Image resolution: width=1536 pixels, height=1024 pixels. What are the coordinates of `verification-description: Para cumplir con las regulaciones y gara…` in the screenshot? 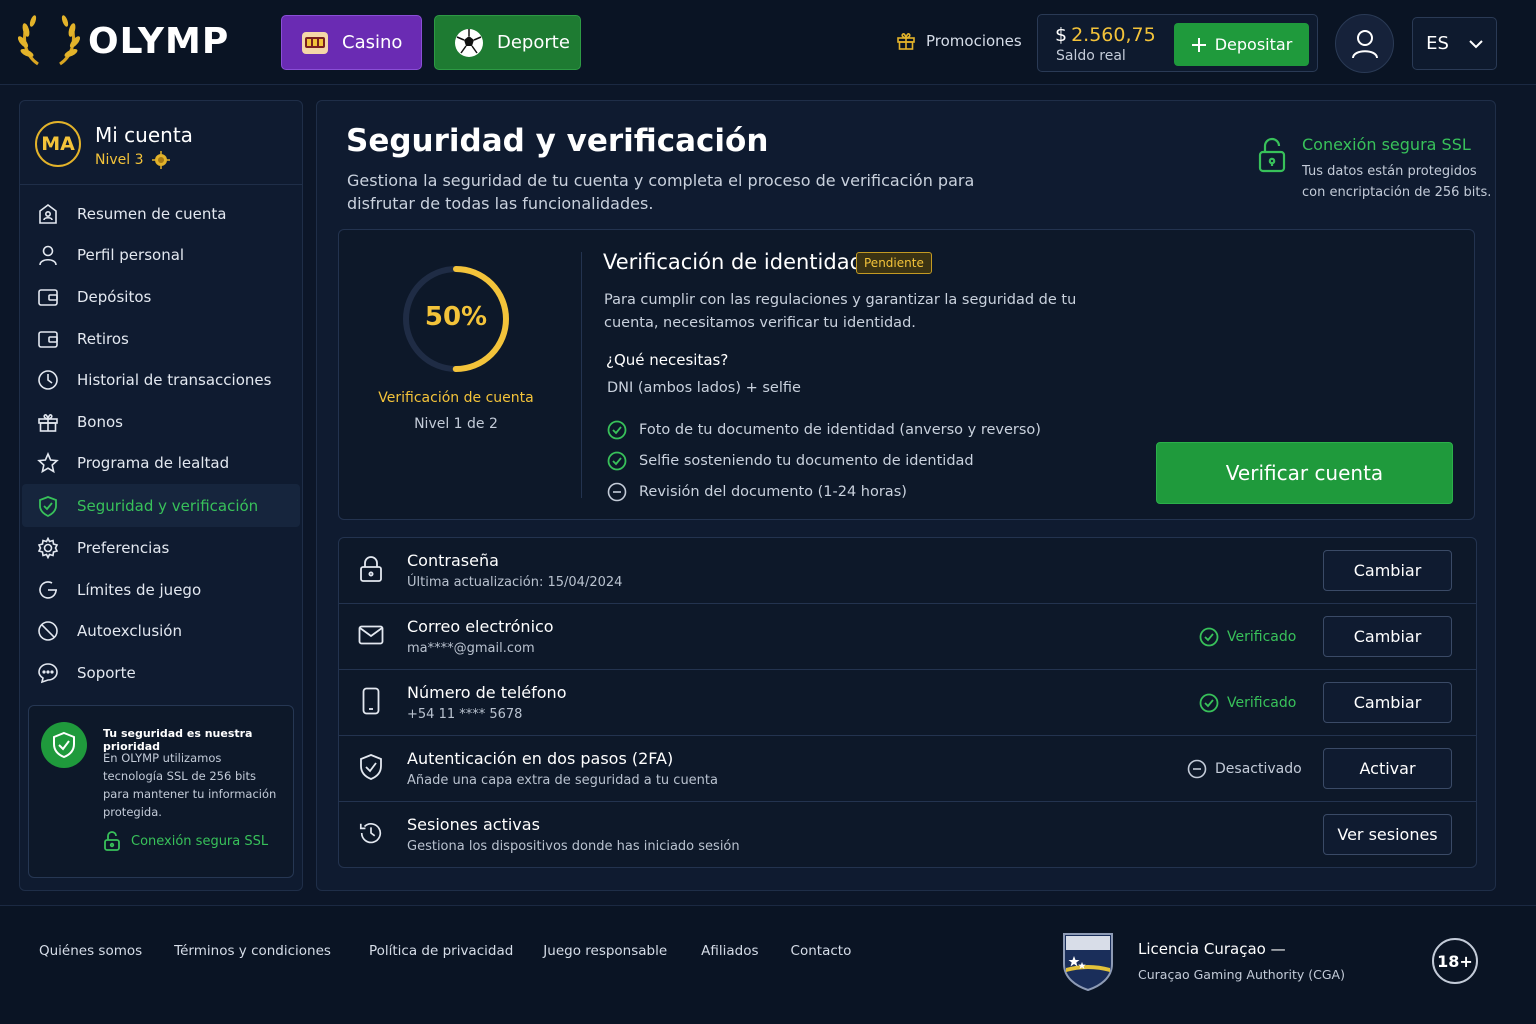 It's located at (840, 311).